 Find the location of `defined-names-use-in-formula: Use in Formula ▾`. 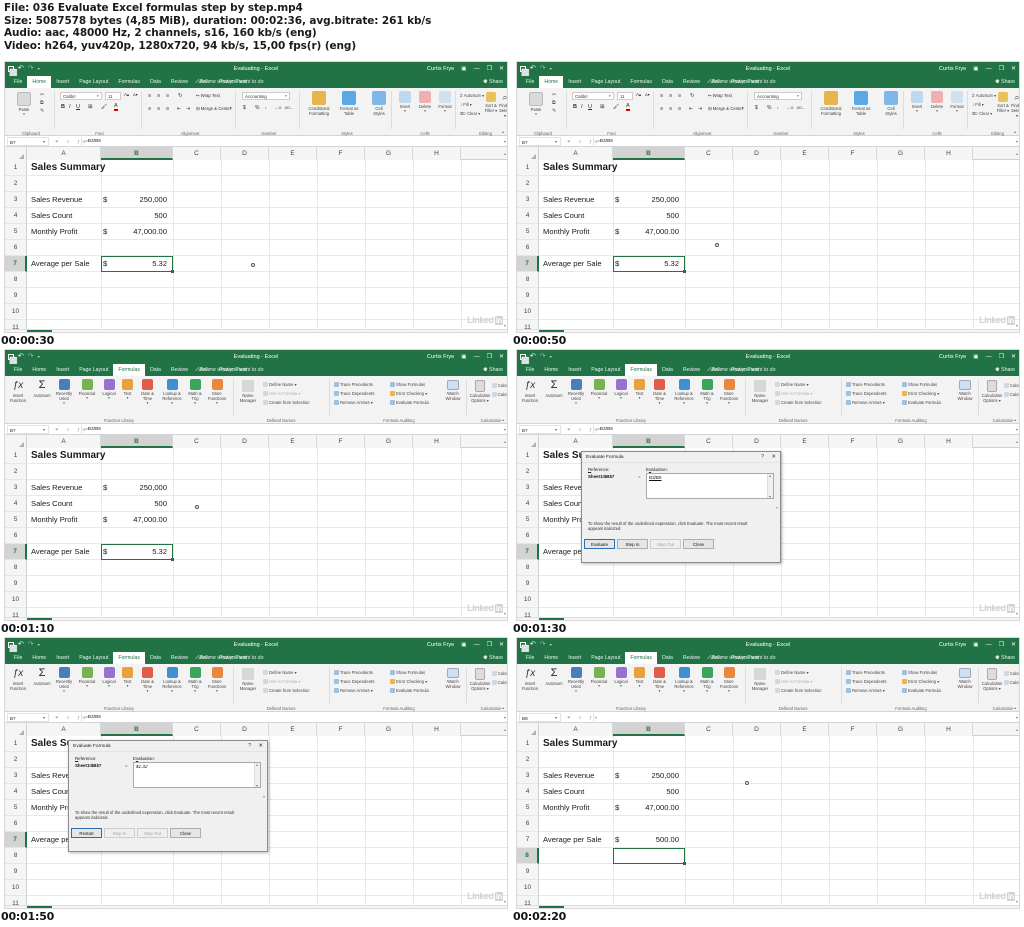

defined-names-use-in-formula: Use in Formula ▾ is located at coordinates (794, 393).